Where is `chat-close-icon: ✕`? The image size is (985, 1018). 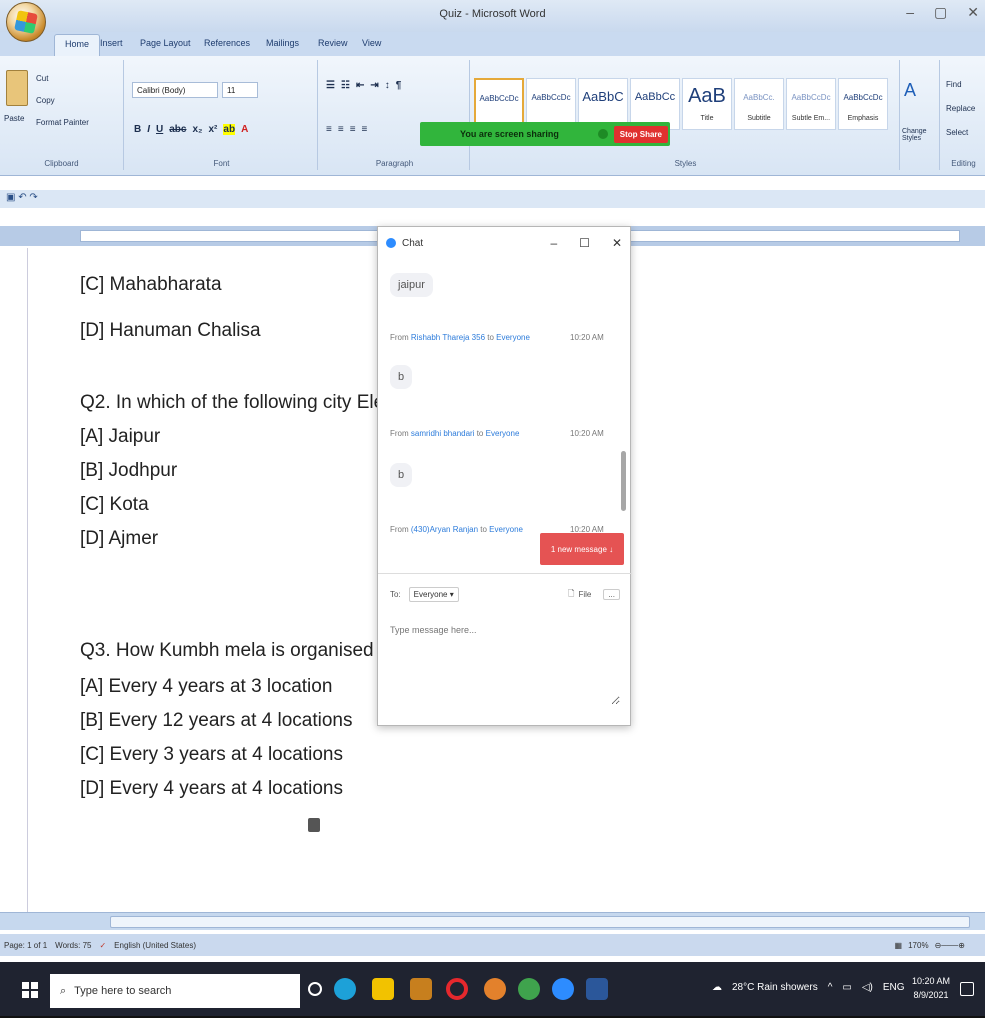
chat-close-icon: ✕ is located at coordinates (617, 243).